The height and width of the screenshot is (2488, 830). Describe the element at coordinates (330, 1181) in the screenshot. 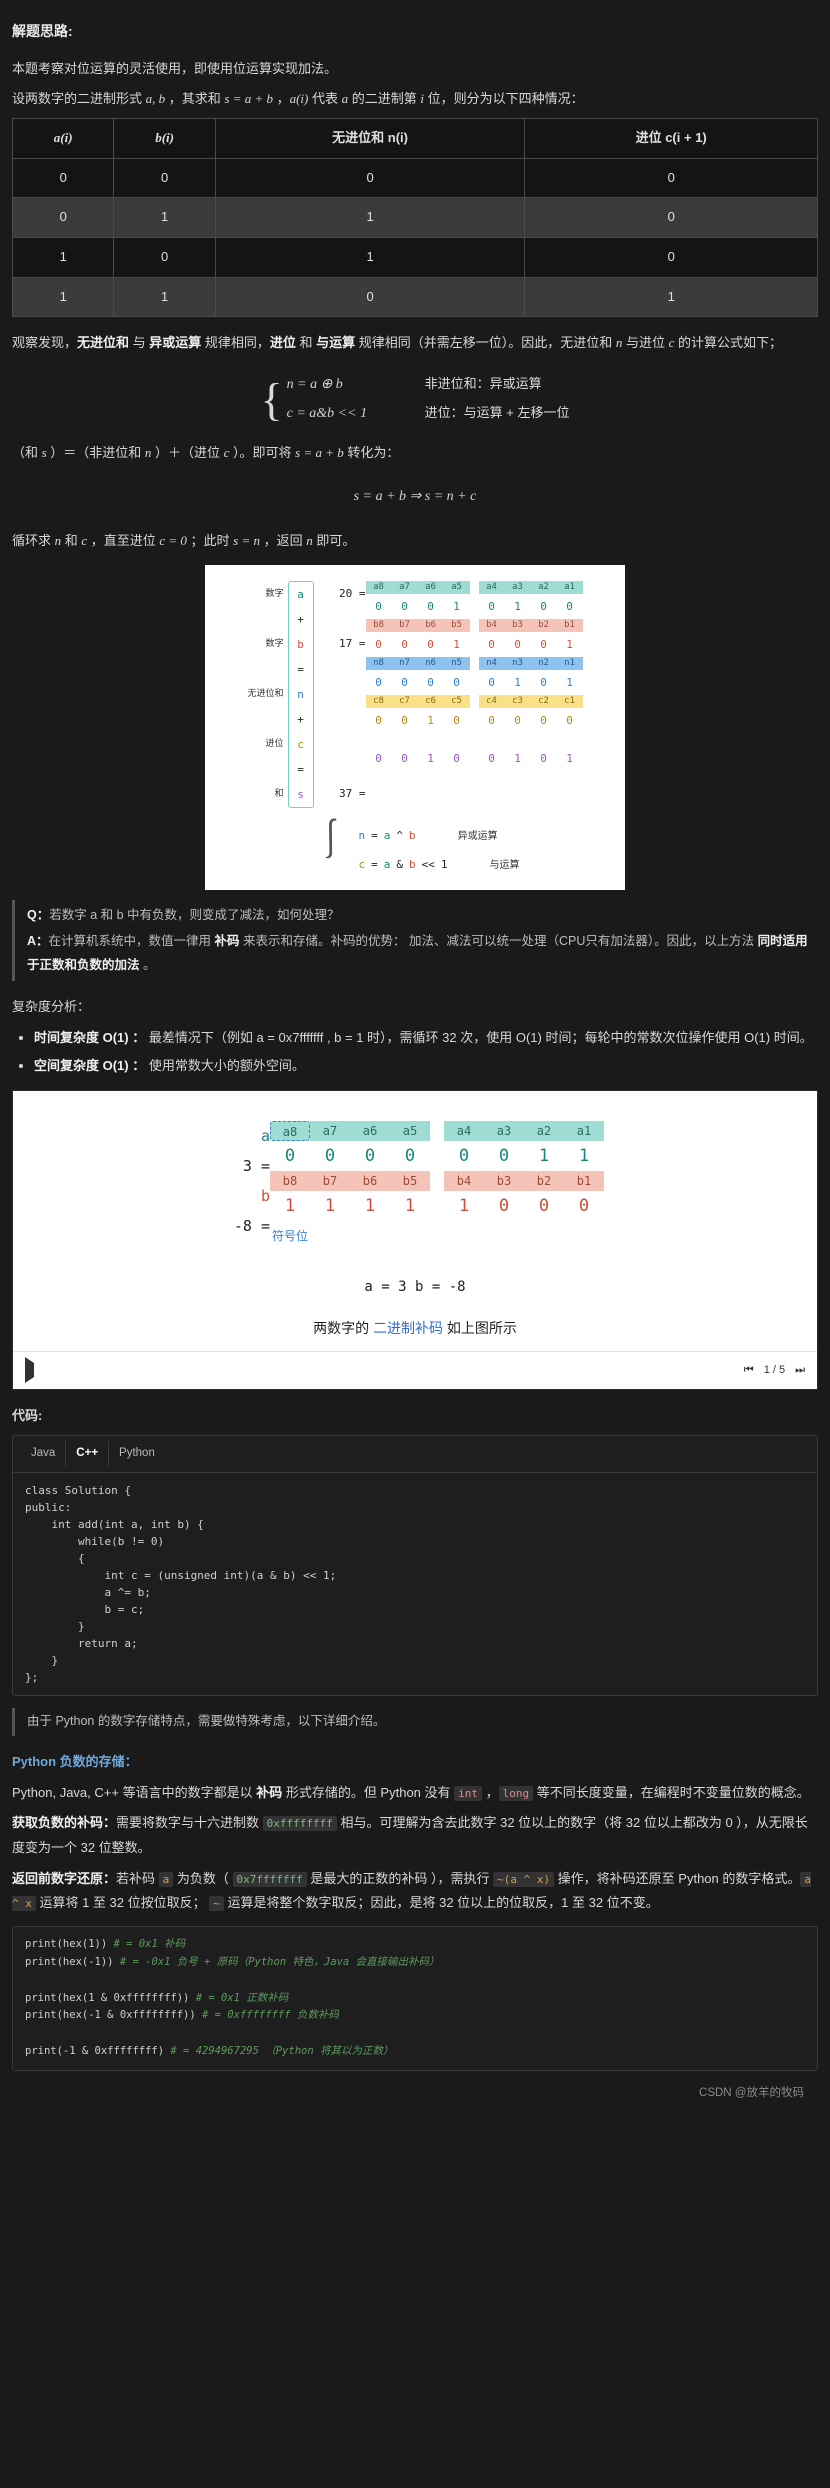

I see `f2-lbl-b7: b7` at that location.